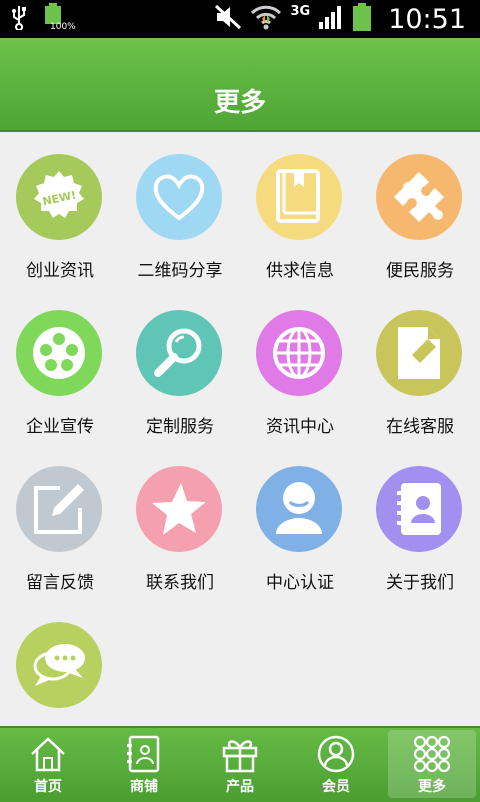  Describe the element at coordinates (299, 509) in the screenshot. I see `user-icon` at that location.